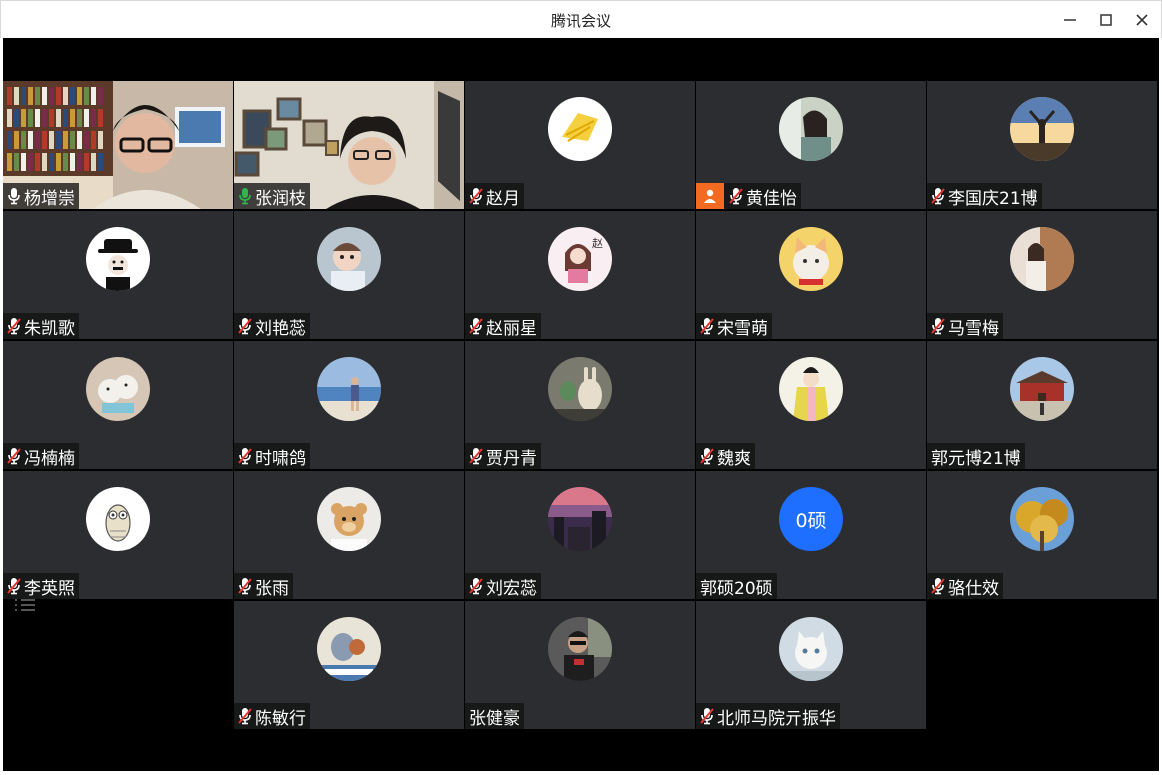  What do you see at coordinates (272, 588) in the screenshot?
I see `participant-name: 张雨` at bounding box center [272, 588].